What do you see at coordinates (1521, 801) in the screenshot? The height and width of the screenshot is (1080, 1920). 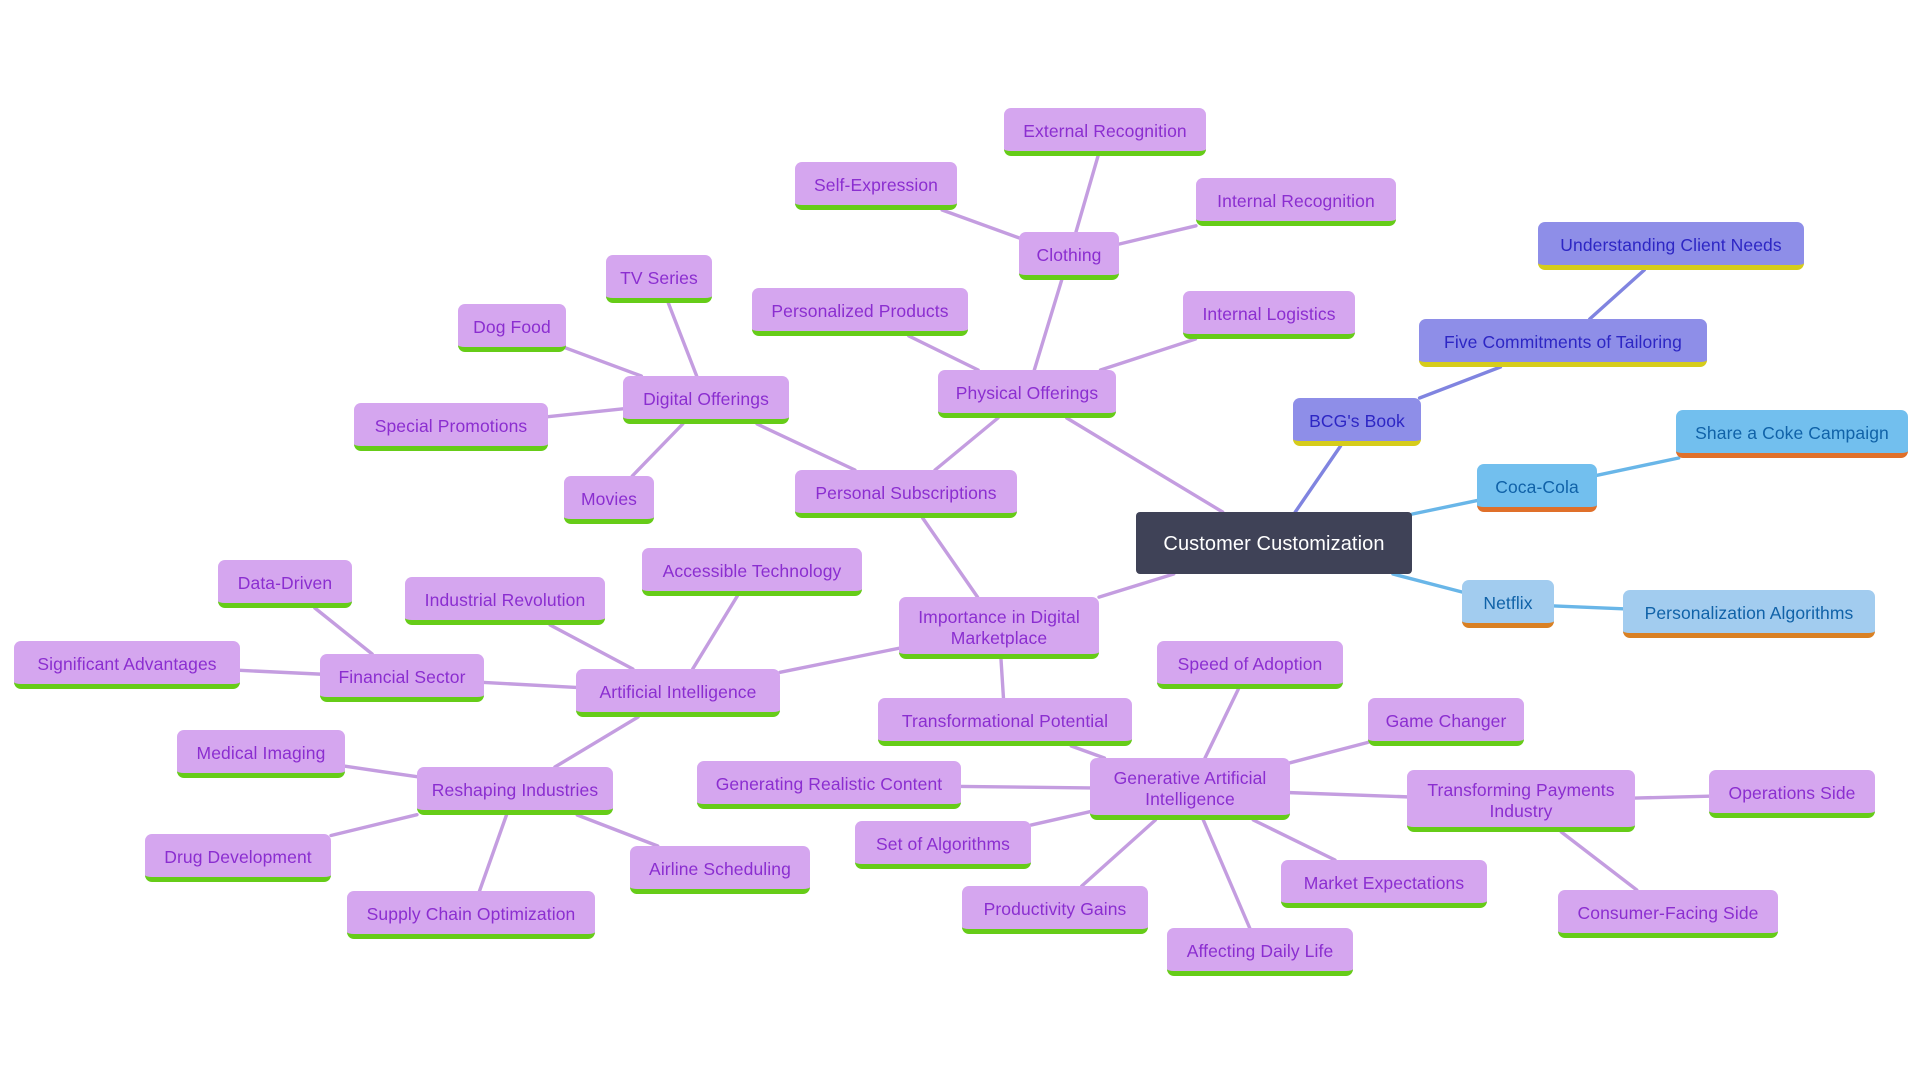 I see `mindmap-node-transf_pay: Transforming Payments Industry` at bounding box center [1521, 801].